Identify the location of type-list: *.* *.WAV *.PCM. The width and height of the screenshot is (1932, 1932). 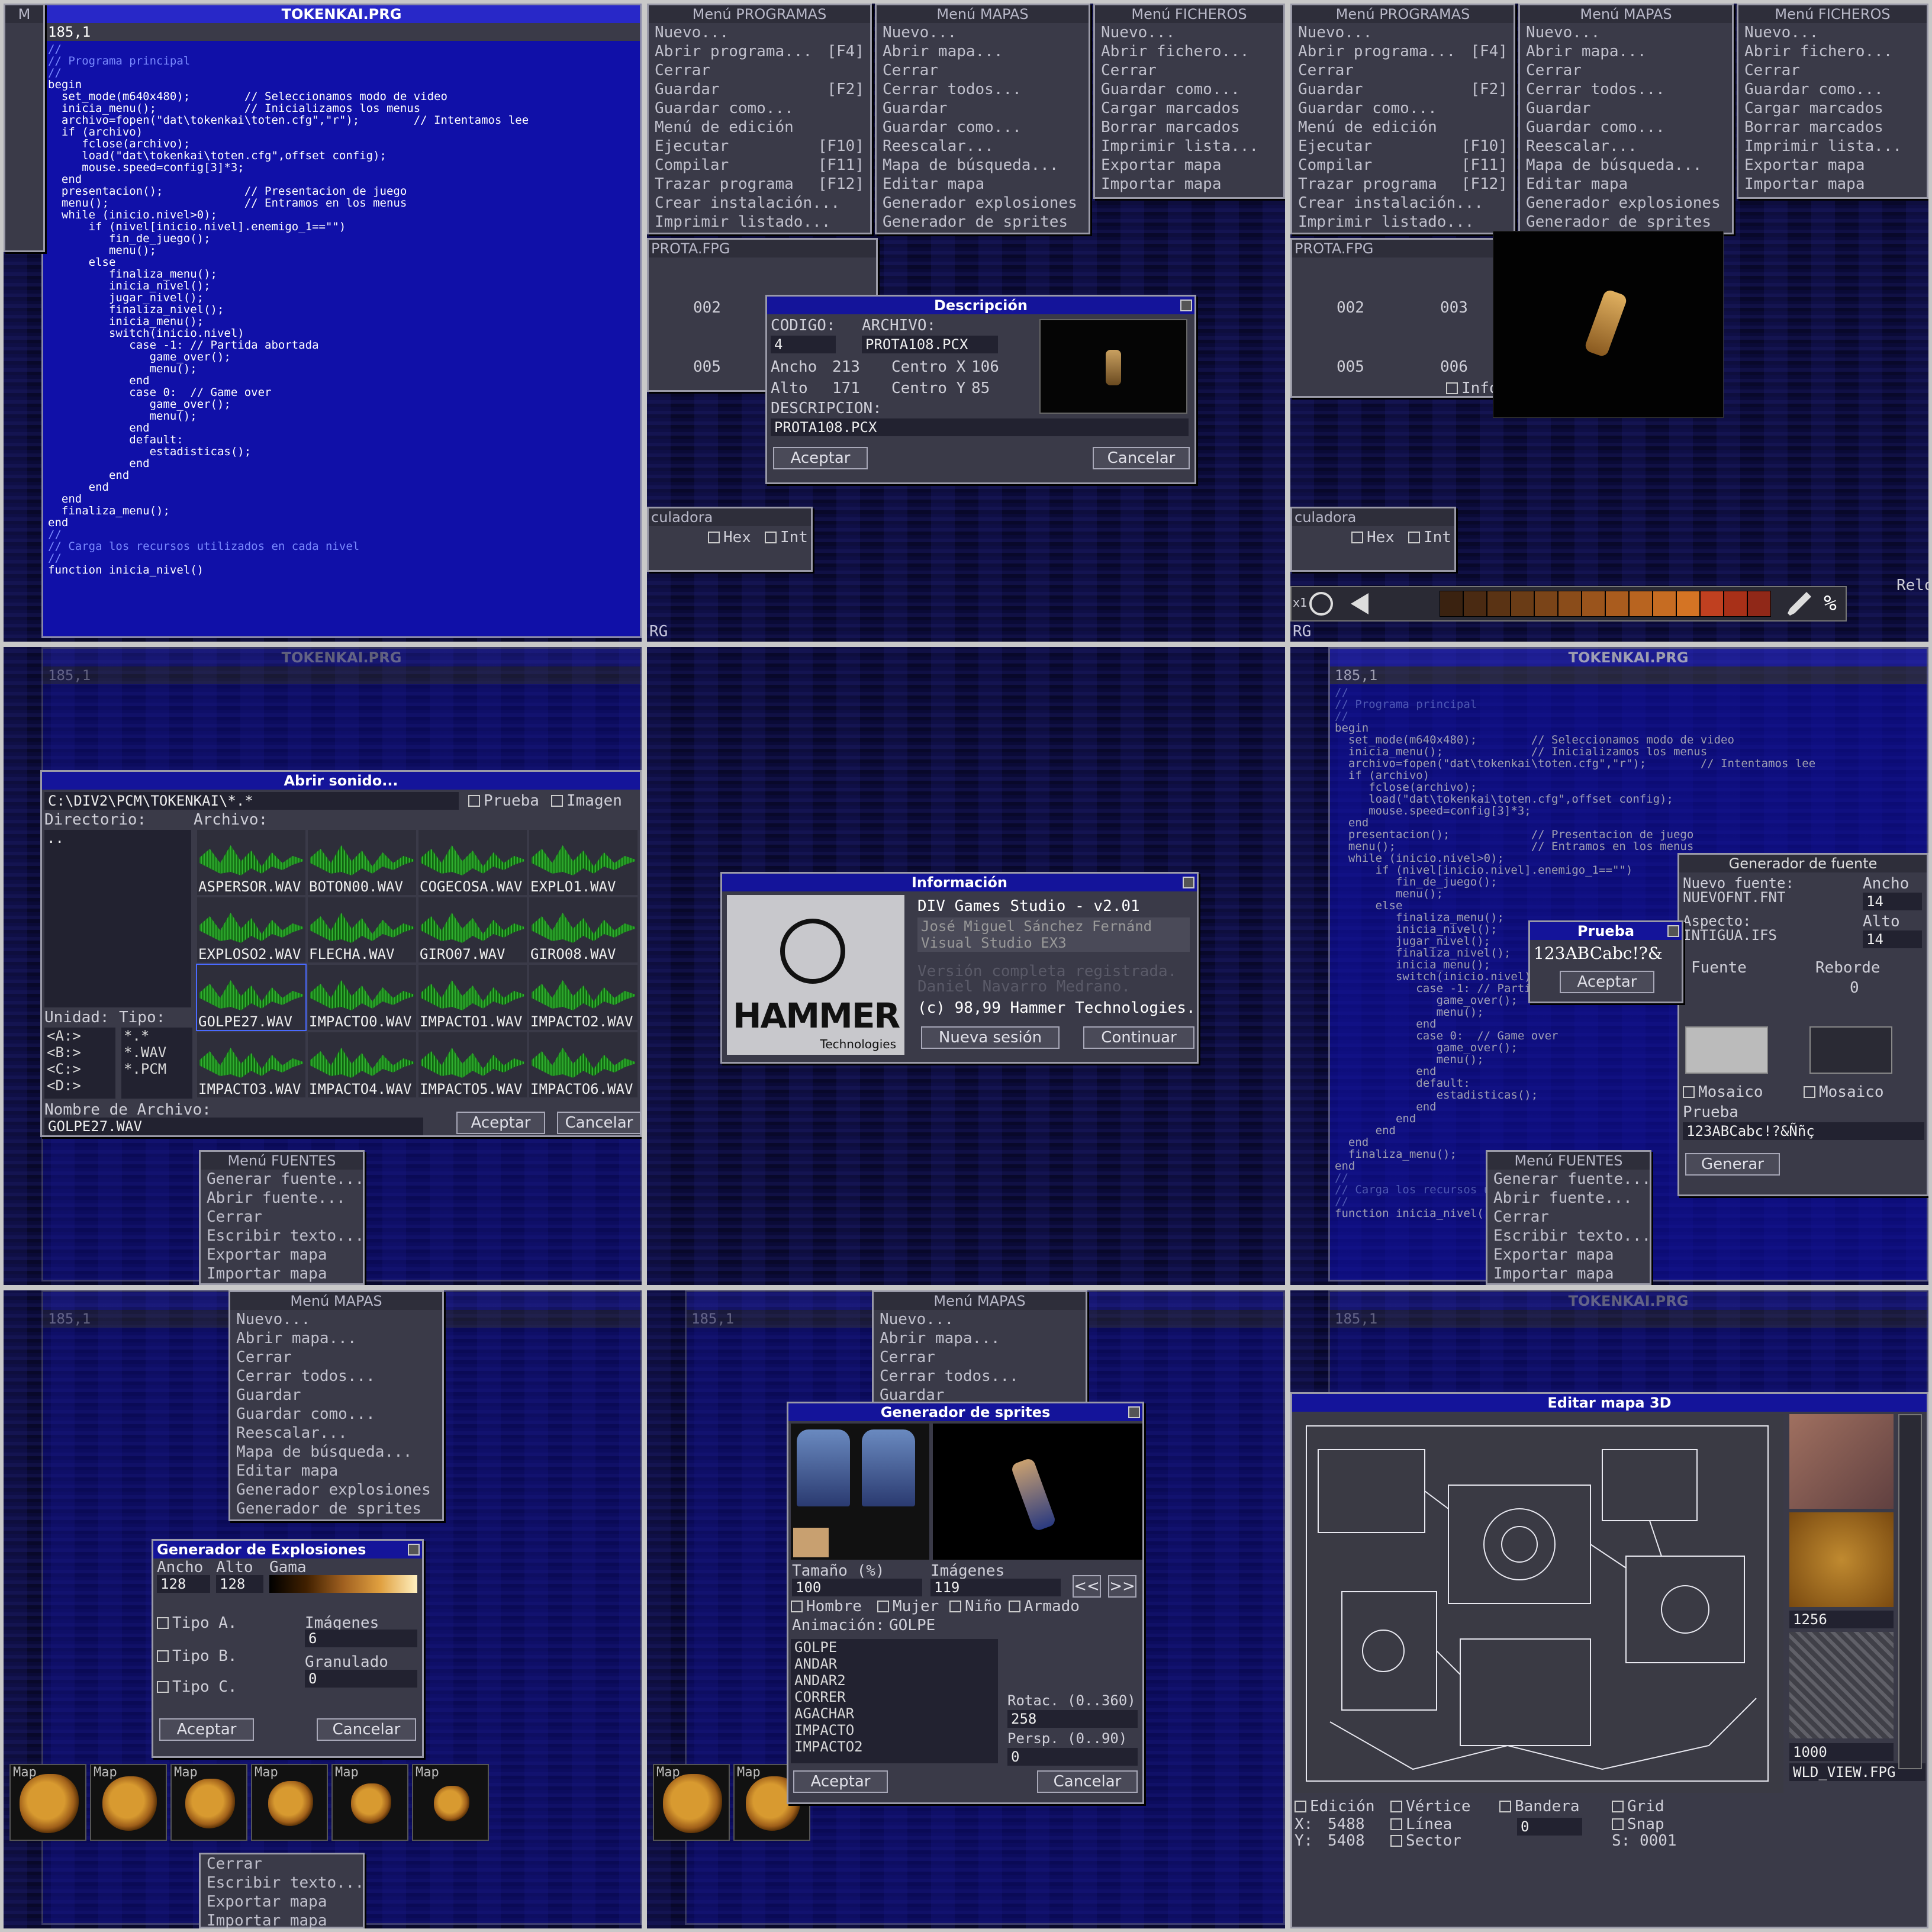
(156, 1063).